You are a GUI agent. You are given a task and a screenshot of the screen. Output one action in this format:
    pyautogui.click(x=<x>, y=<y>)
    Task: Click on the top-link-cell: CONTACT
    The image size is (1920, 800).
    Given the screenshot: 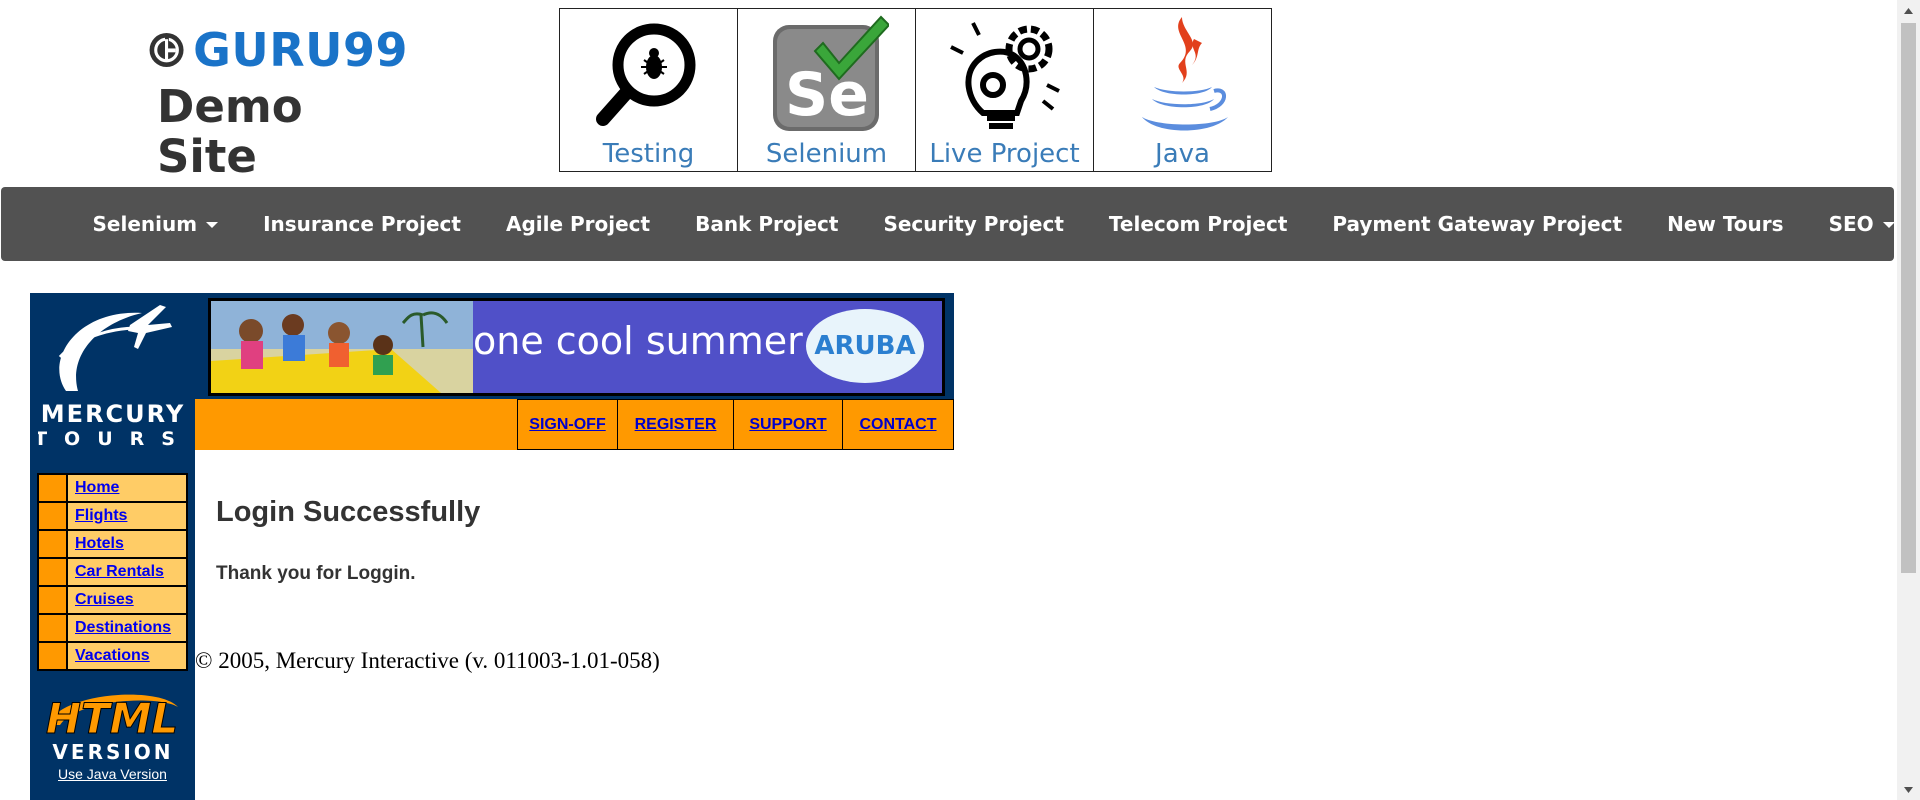 What is the action you would take?
    pyautogui.click(x=898, y=424)
    